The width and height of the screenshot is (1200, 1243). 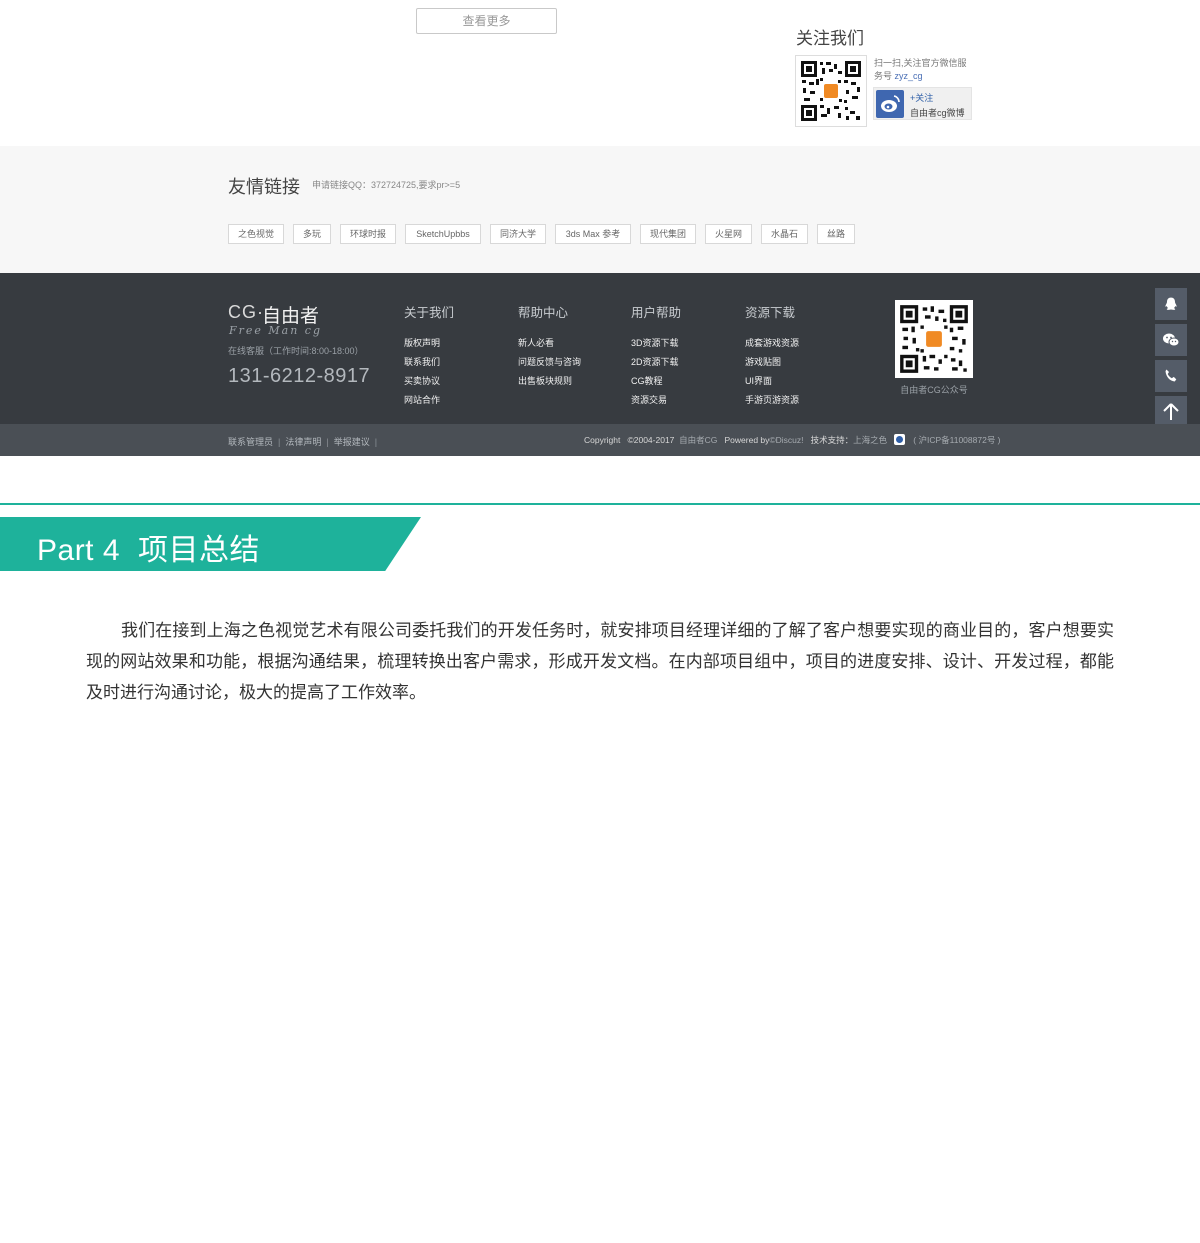 I want to click on footer-bottom-links: 联系管理员 | 法律声明 | 举报建议 |, so click(x=303, y=442).